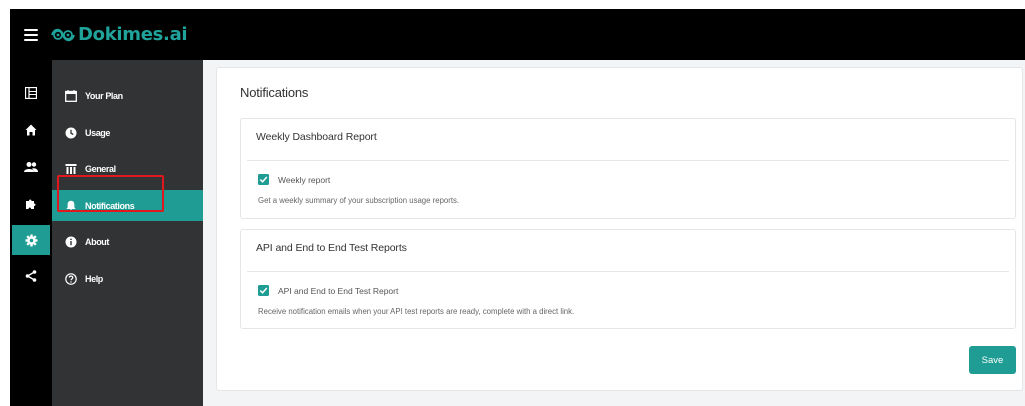 This screenshot has height=406, width=1025. I want to click on logo-icon, so click(63, 34).